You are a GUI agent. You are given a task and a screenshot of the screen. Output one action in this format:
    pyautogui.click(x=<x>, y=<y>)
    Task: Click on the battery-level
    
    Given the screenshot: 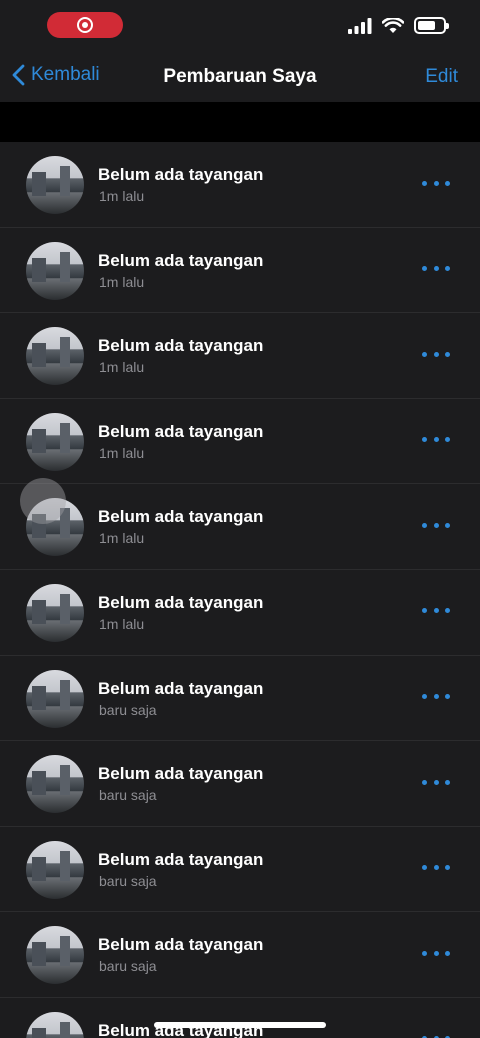 What is the action you would take?
    pyautogui.click(x=426, y=25)
    